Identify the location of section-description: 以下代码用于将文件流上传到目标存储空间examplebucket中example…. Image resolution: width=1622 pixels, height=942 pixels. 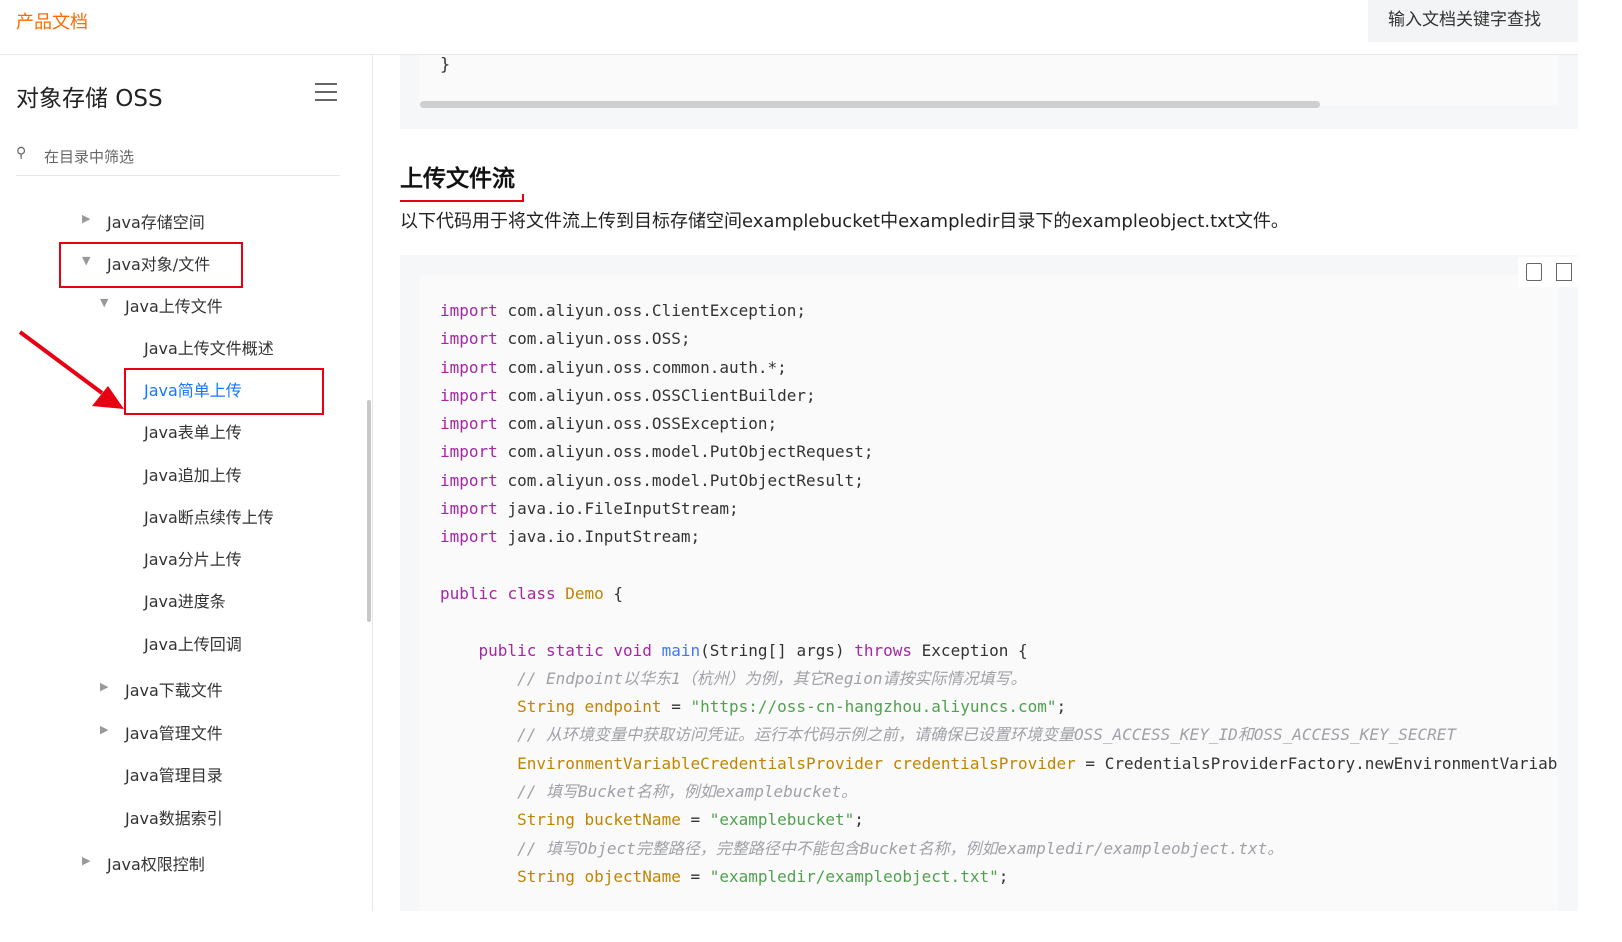
(844, 221).